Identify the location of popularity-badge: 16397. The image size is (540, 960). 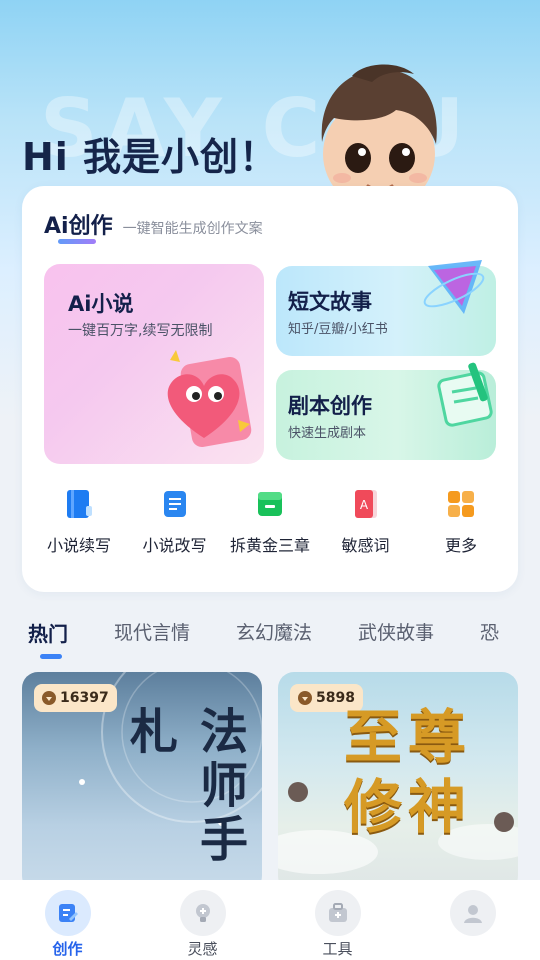
(75, 698).